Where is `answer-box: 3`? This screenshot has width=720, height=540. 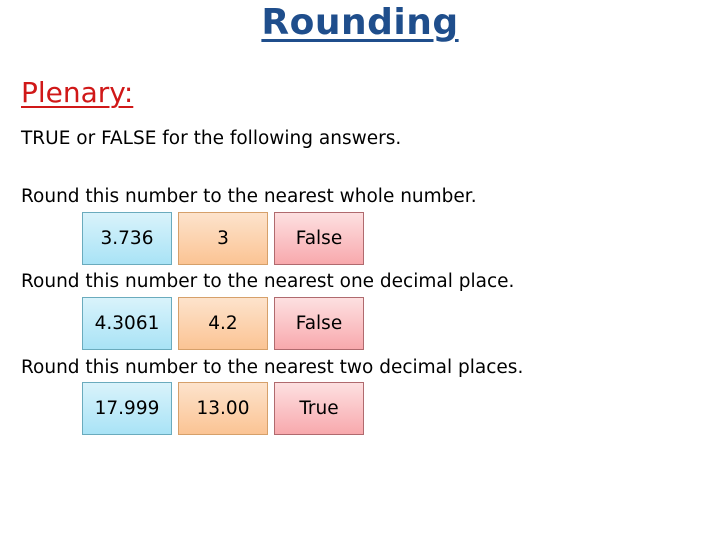 answer-box: 3 is located at coordinates (223, 238).